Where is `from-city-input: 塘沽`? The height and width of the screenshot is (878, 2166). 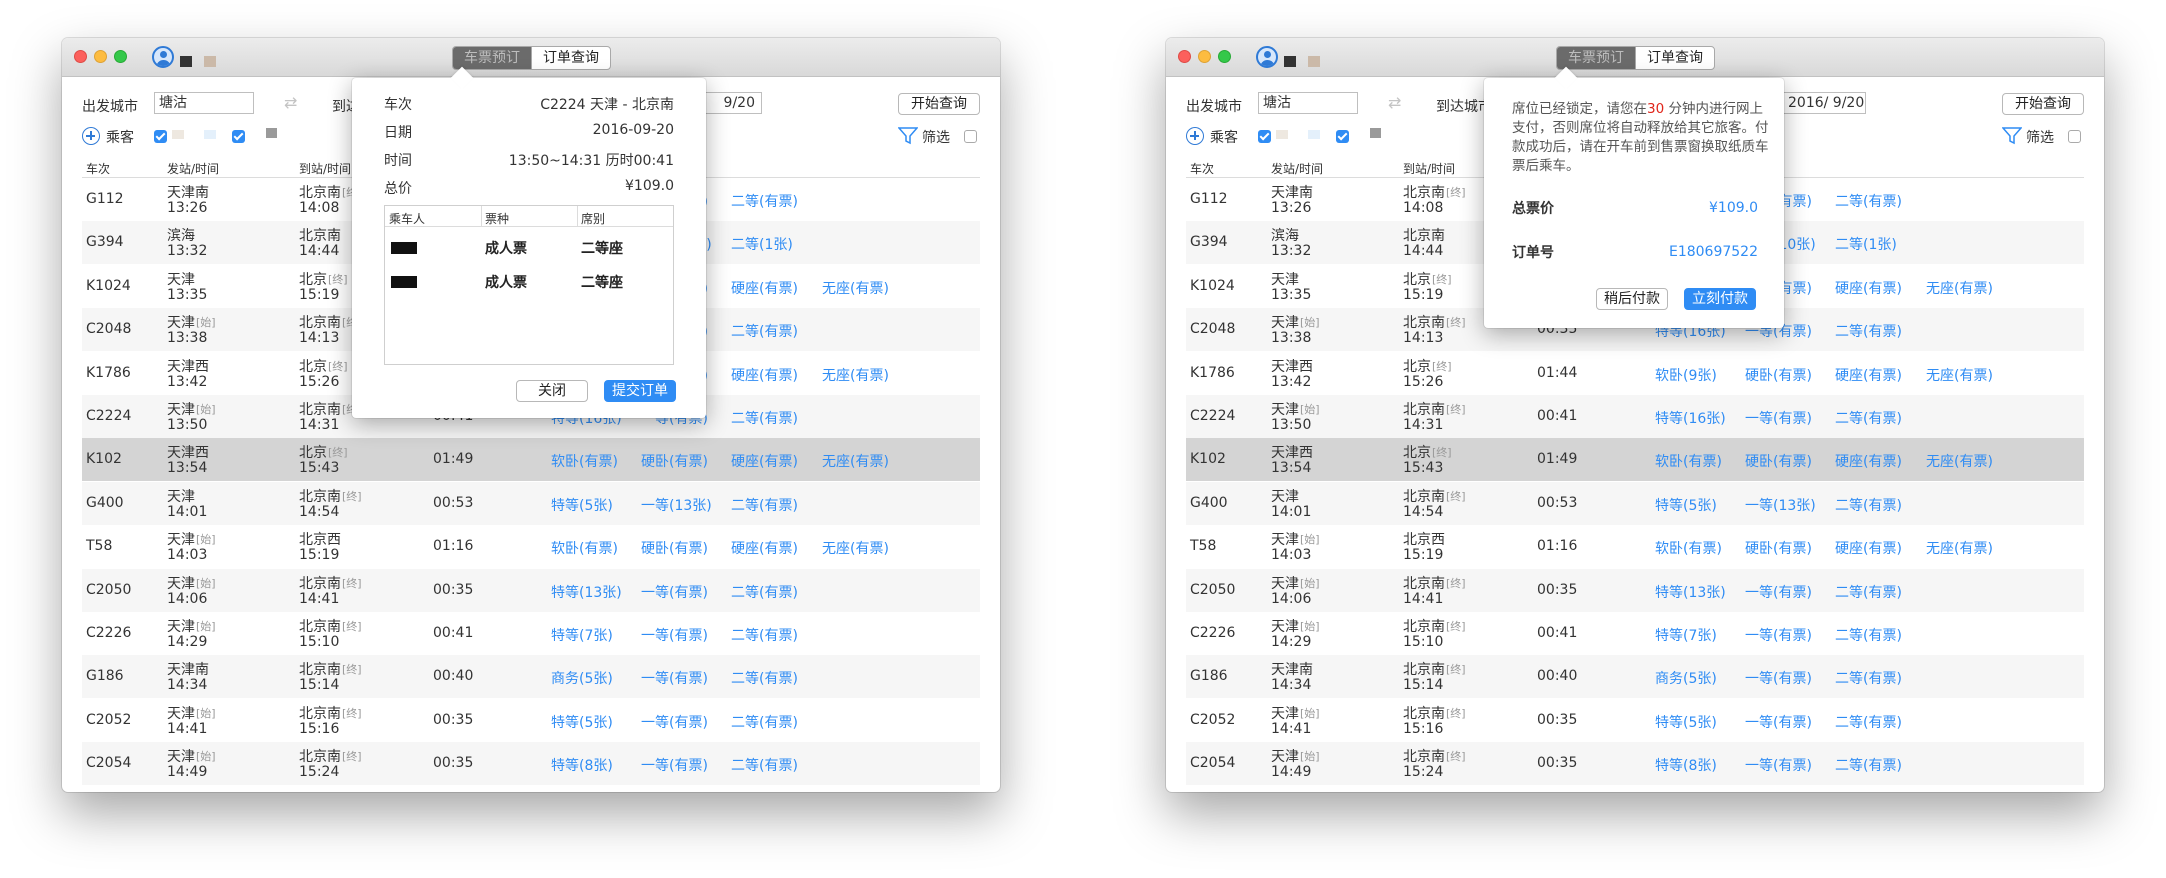 from-city-input: 塘沽 is located at coordinates (204, 103).